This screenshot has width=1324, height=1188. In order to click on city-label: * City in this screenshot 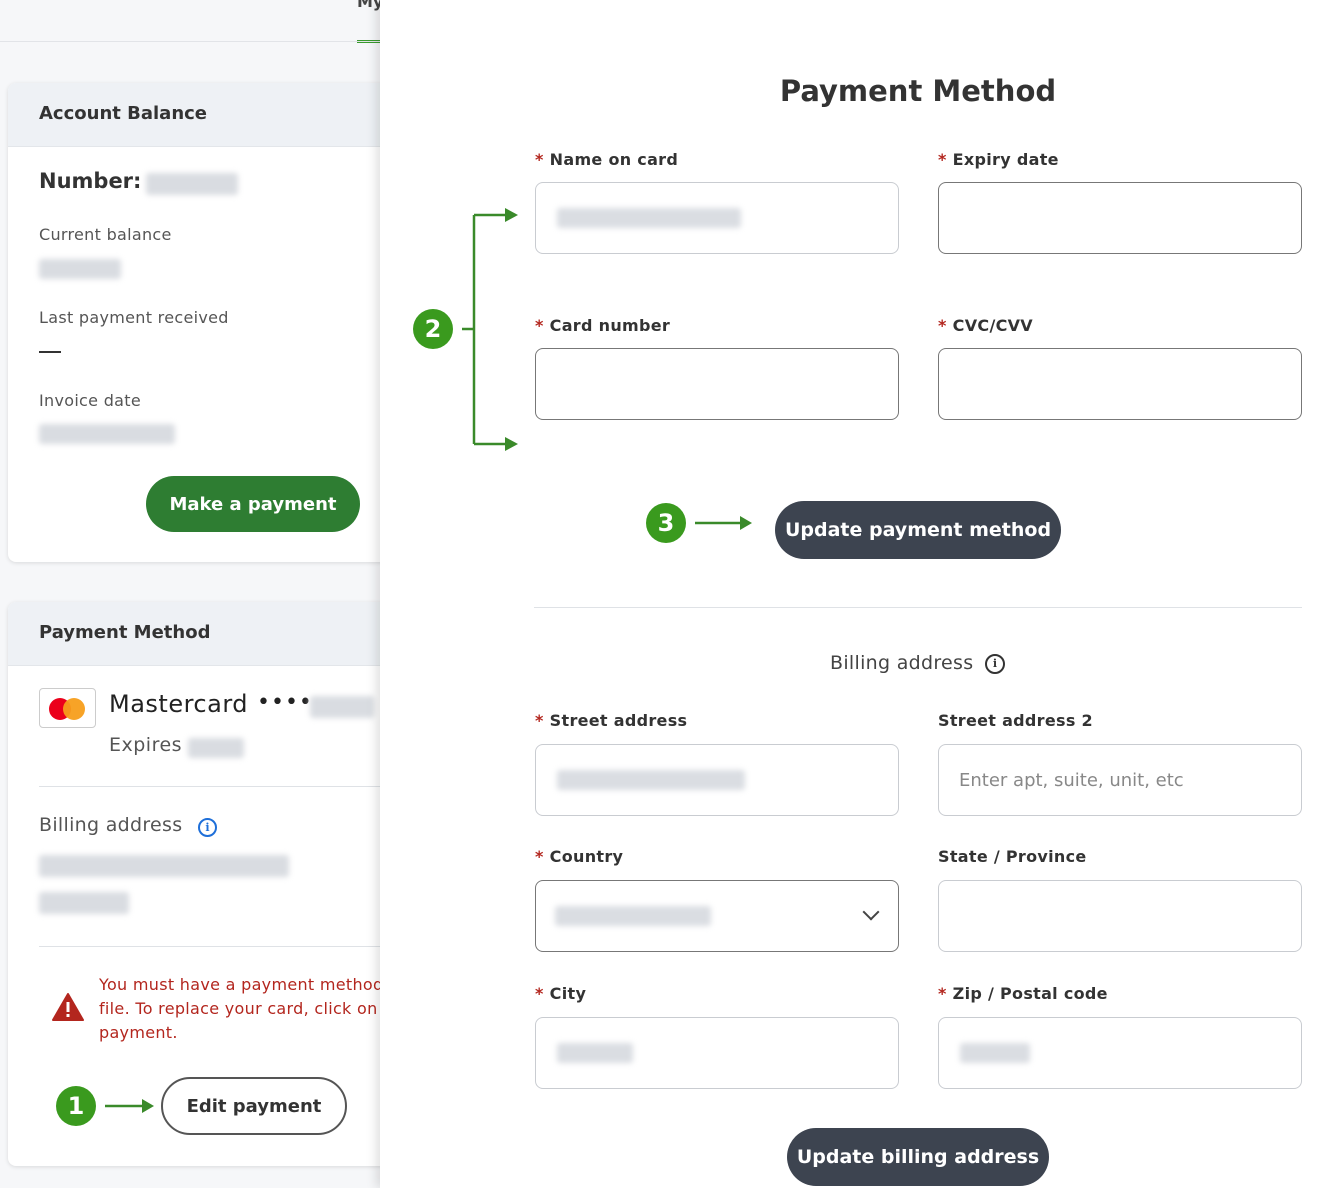, I will do `click(560, 993)`.